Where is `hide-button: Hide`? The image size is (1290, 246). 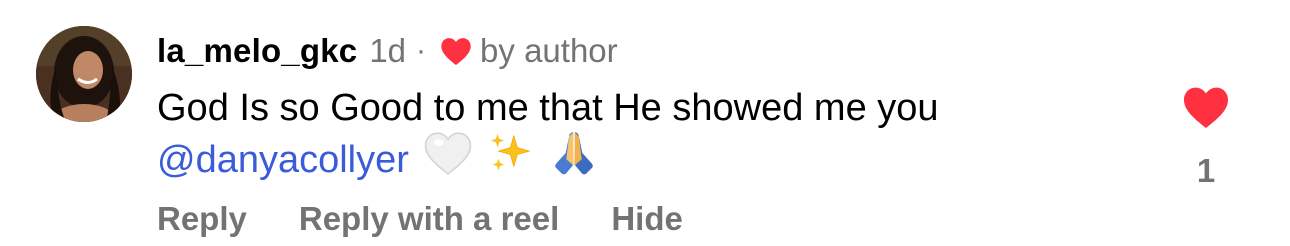
hide-button: Hide is located at coordinates (647, 219).